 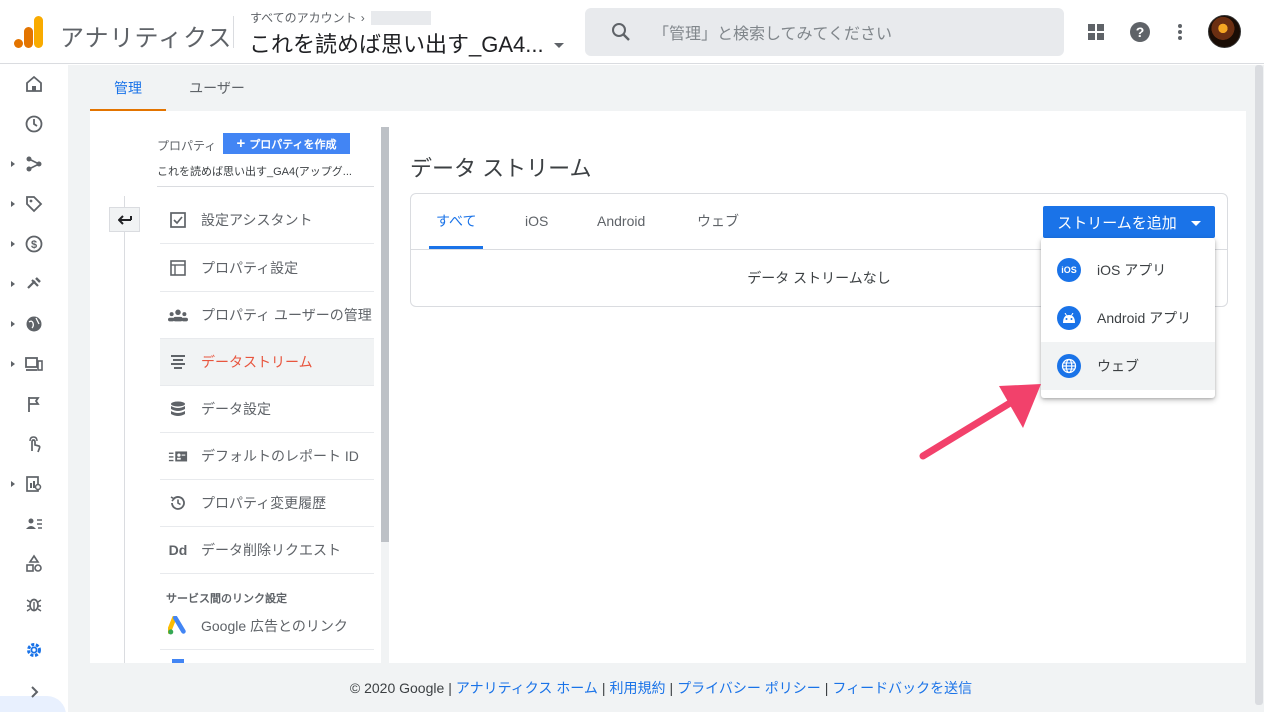 I want to click on page-scrollbar, so click(x=1259, y=385).